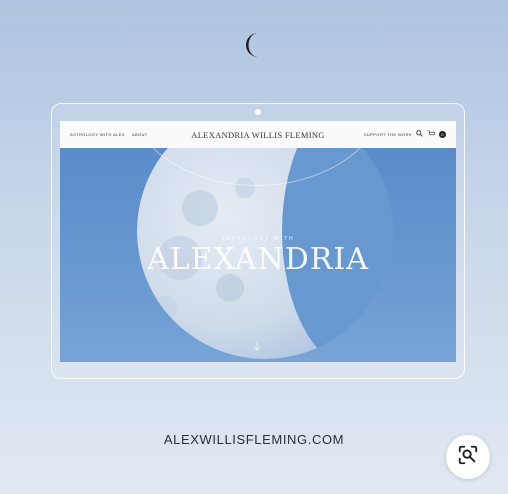  I want to click on cart-count-badge: 0, so click(442, 134).